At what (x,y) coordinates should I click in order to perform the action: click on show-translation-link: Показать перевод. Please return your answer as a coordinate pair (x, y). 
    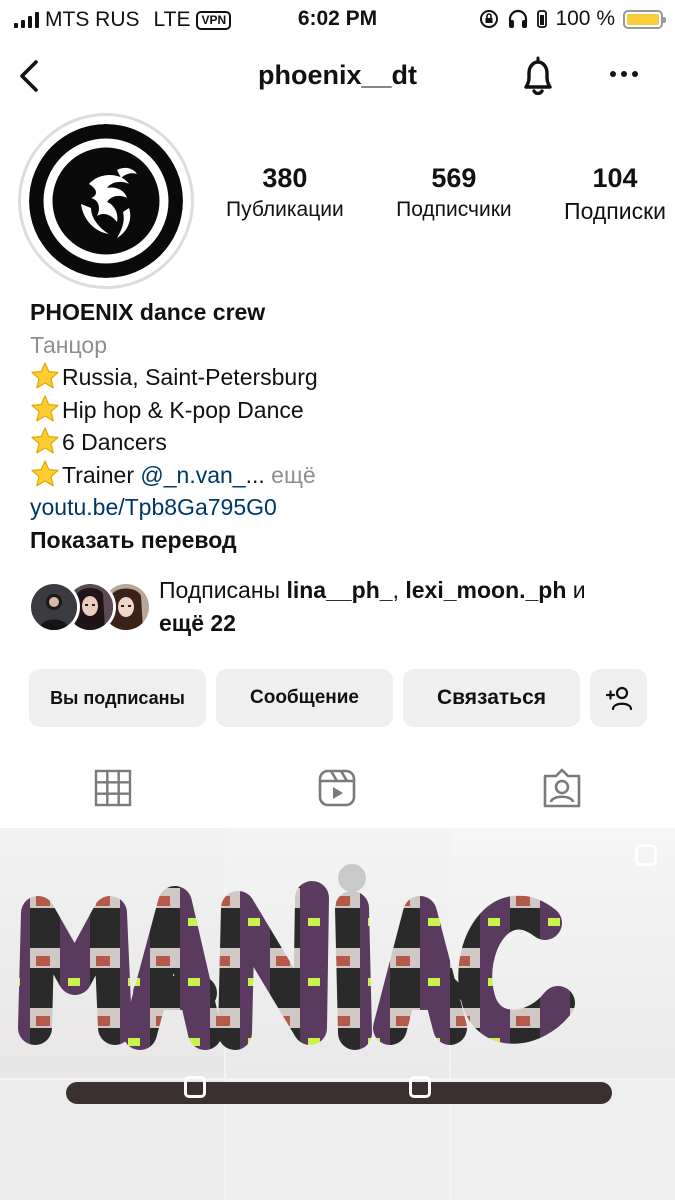
    Looking at the image, I should click on (340, 540).